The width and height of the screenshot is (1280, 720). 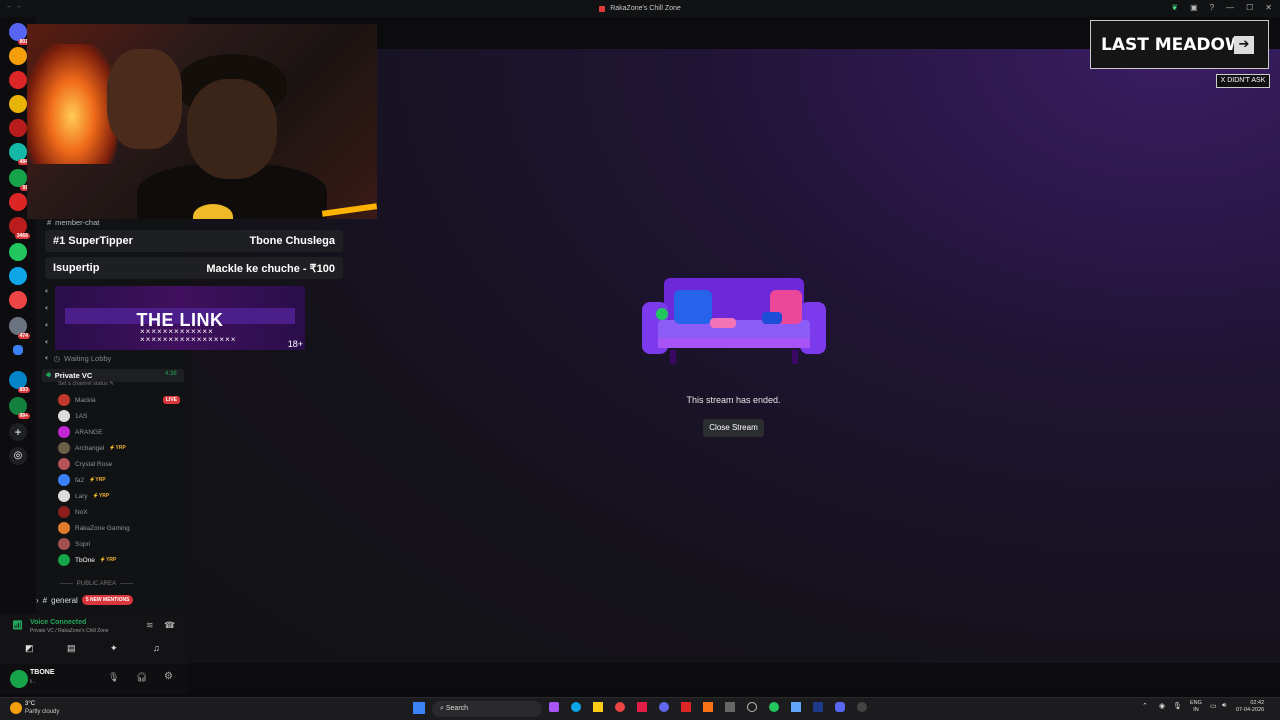 What do you see at coordinates (119, 512) in the screenshot?
I see `voice-member: NoX` at bounding box center [119, 512].